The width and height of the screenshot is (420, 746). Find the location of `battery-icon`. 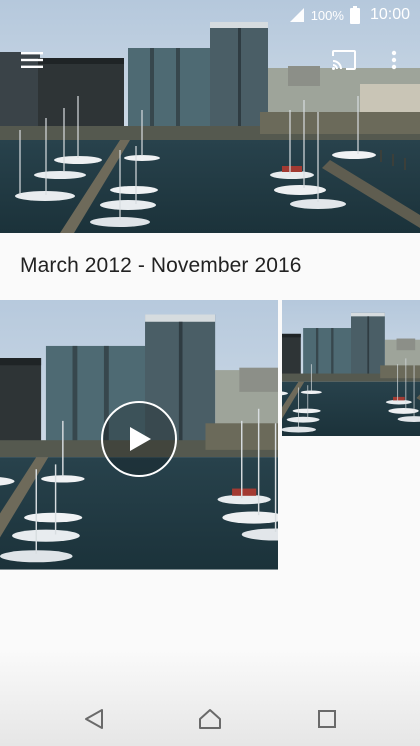

battery-icon is located at coordinates (354, 15).